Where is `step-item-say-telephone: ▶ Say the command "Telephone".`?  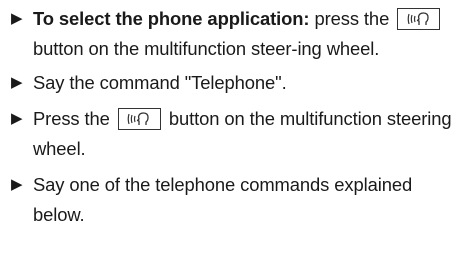 step-item-say-telephone: ▶ Say the command "Telephone". is located at coordinates (231, 83).